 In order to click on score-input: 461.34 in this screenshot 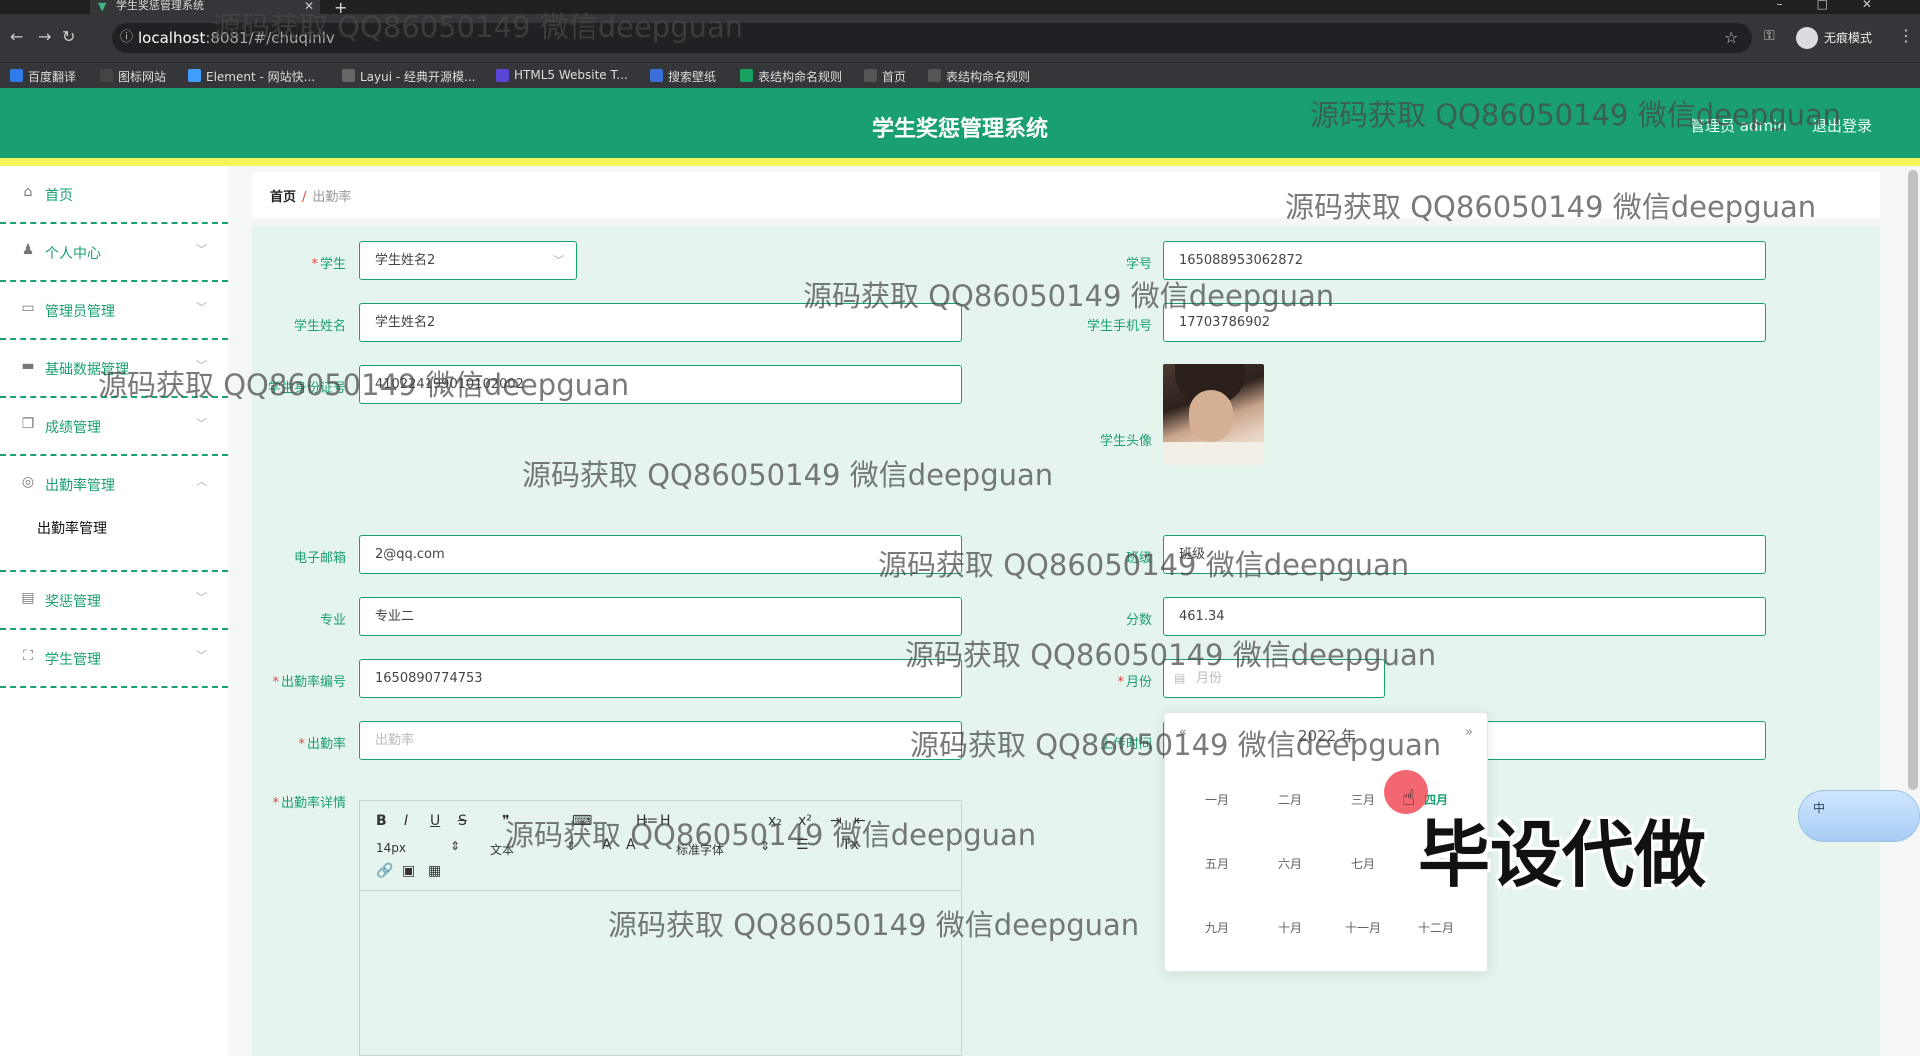, I will do `click(1464, 616)`.